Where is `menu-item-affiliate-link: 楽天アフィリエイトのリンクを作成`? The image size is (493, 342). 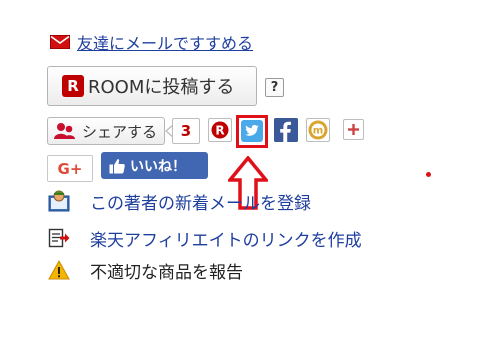
menu-item-affiliate-link: 楽天アフィリエイトのリンクを作成 is located at coordinates (205, 238).